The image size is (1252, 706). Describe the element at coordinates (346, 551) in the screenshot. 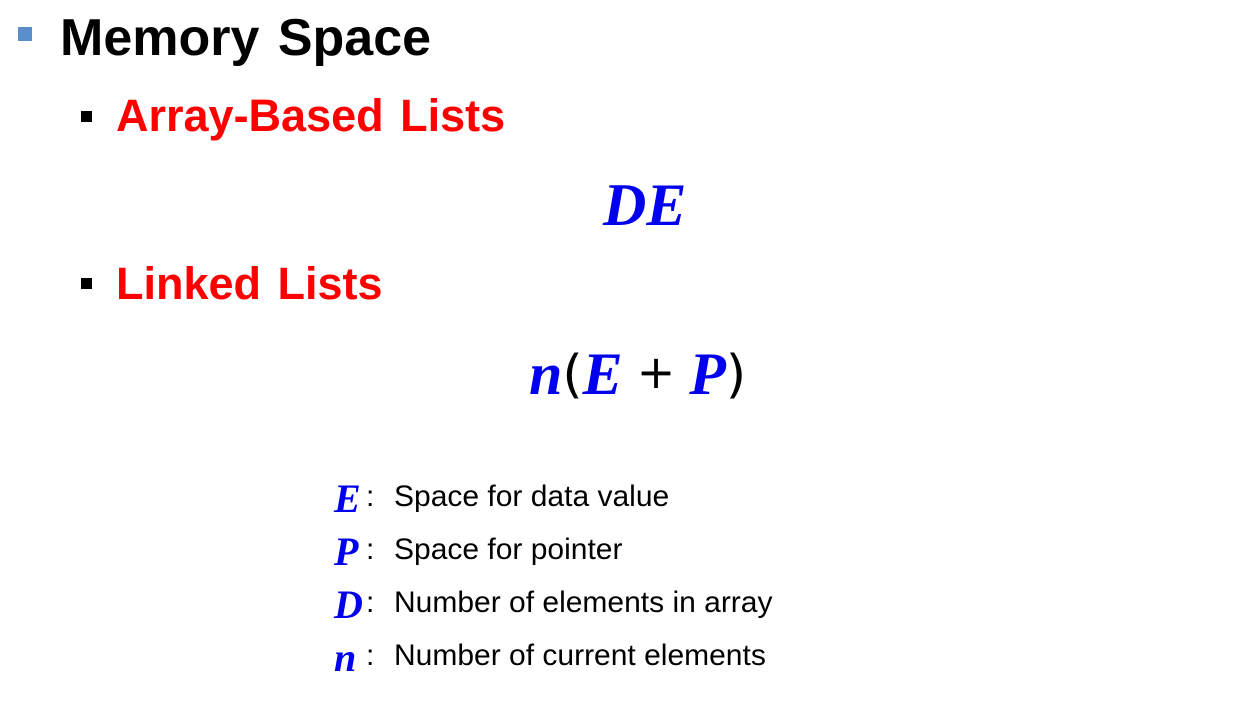

I see `legend-symbol: P` at that location.